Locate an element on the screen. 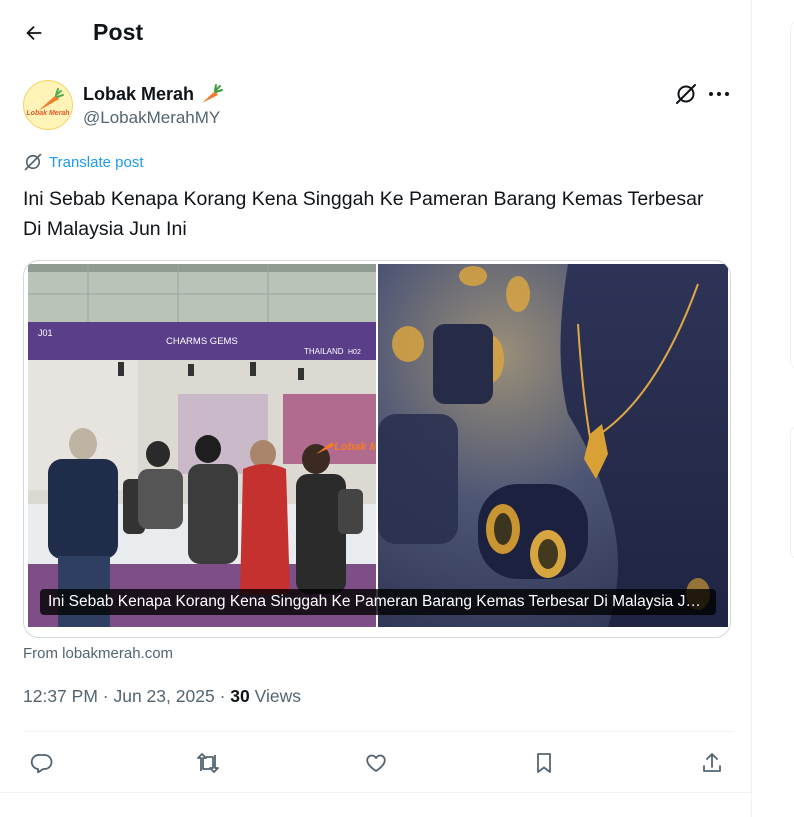  card-source-link: From lobakmerah.com is located at coordinates (98, 653).